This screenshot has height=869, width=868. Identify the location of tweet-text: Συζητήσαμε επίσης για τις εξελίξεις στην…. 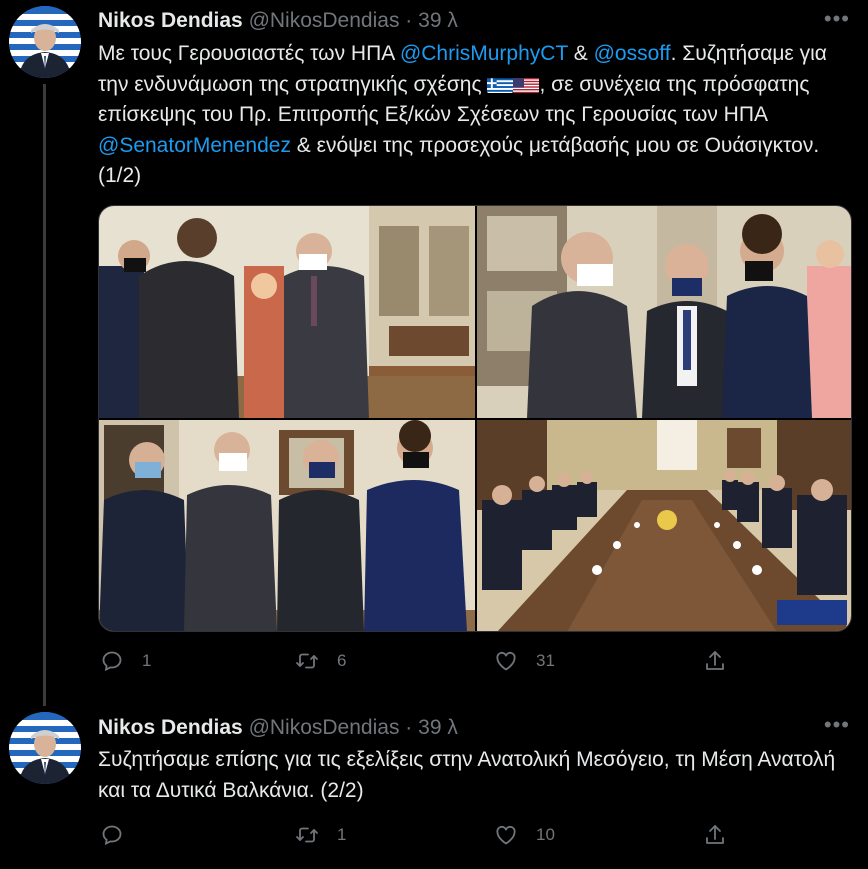
(467, 775).